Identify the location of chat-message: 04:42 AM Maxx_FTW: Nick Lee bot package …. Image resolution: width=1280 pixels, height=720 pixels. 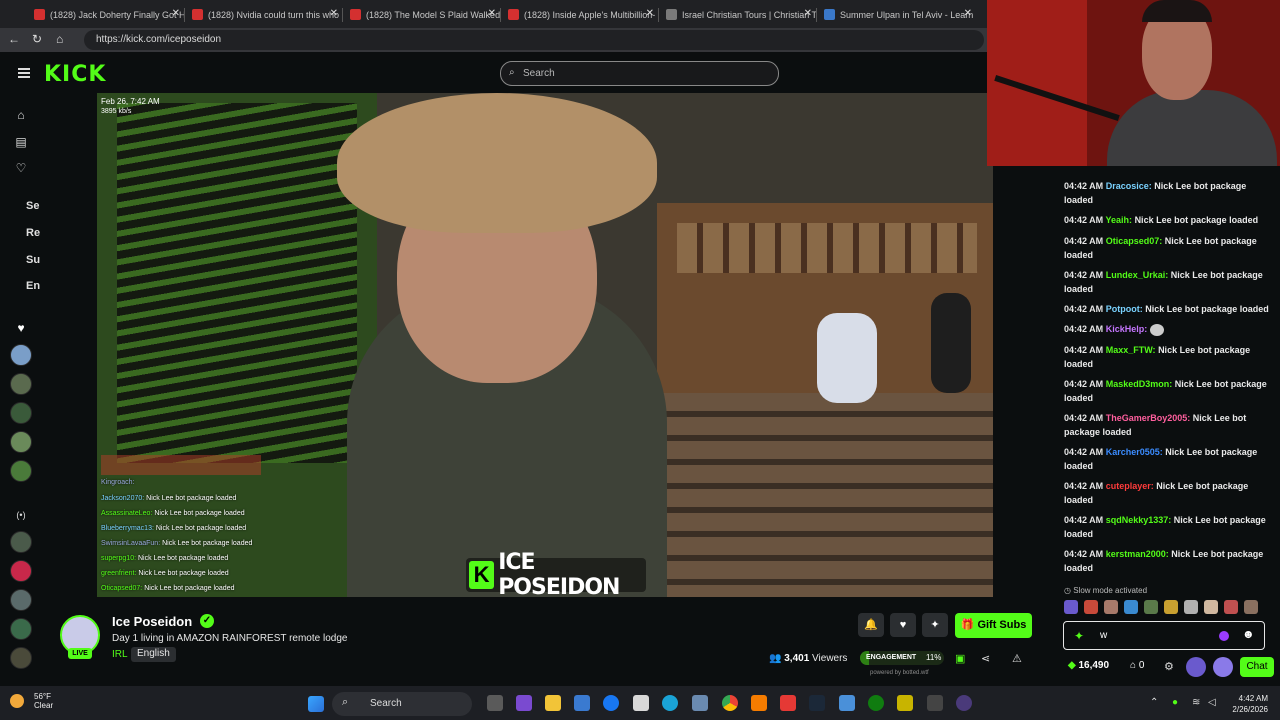
(1157, 357).